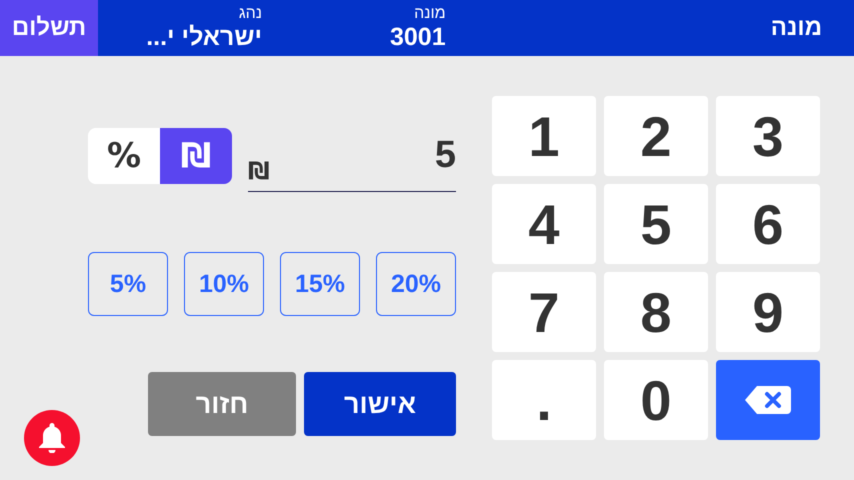 Image resolution: width=854 pixels, height=480 pixels. What do you see at coordinates (768, 136) in the screenshot?
I see `keypad-key: 3` at bounding box center [768, 136].